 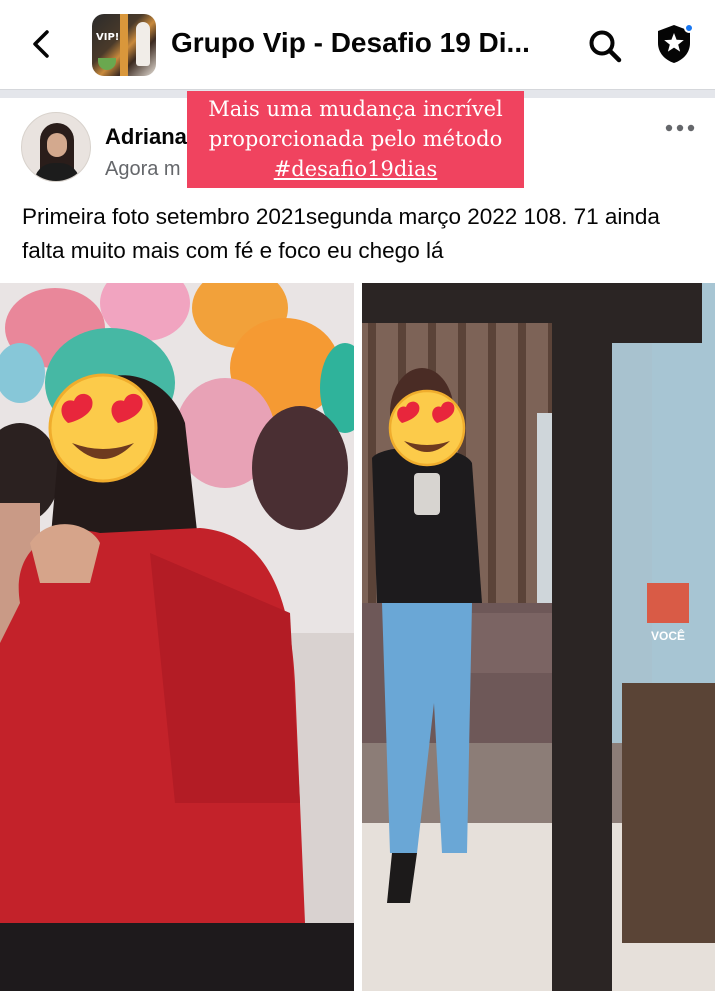 I want to click on author-avatar, so click(x=56, y=147).